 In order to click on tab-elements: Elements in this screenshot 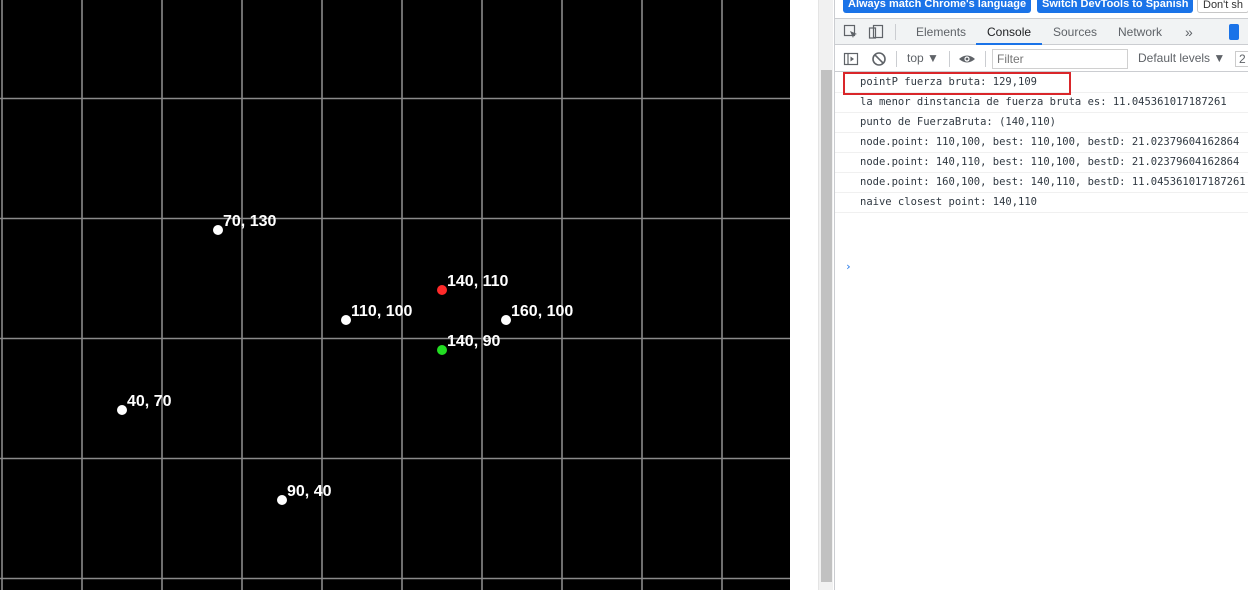, I will do `click(941, 32)`.